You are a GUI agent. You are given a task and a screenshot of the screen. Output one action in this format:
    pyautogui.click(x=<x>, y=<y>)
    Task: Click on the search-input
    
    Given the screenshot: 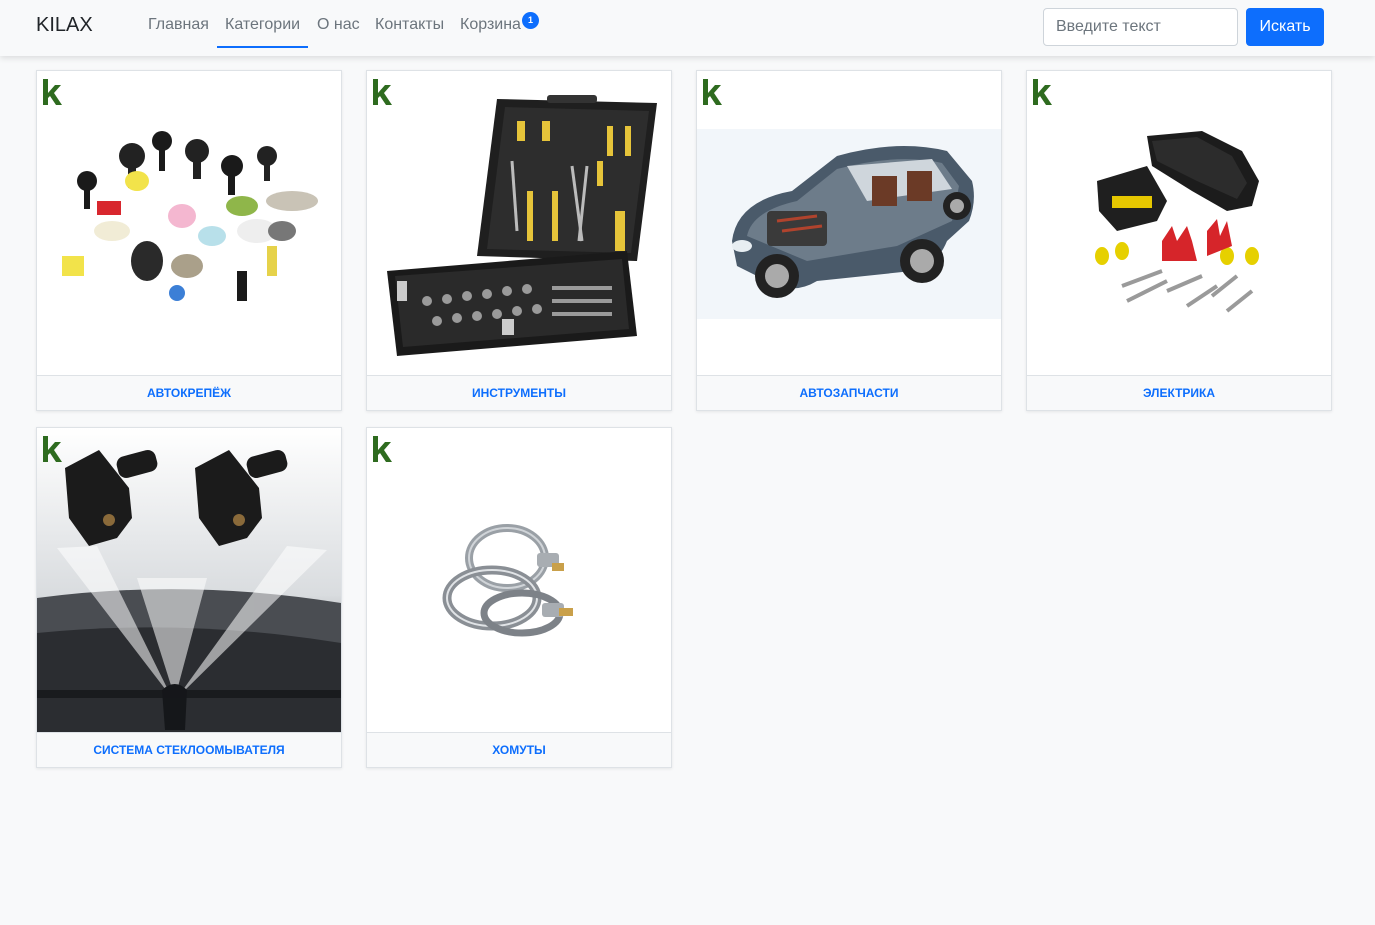 What is the action you would take?
    pyautogui.click(x=1140, y=27)
    